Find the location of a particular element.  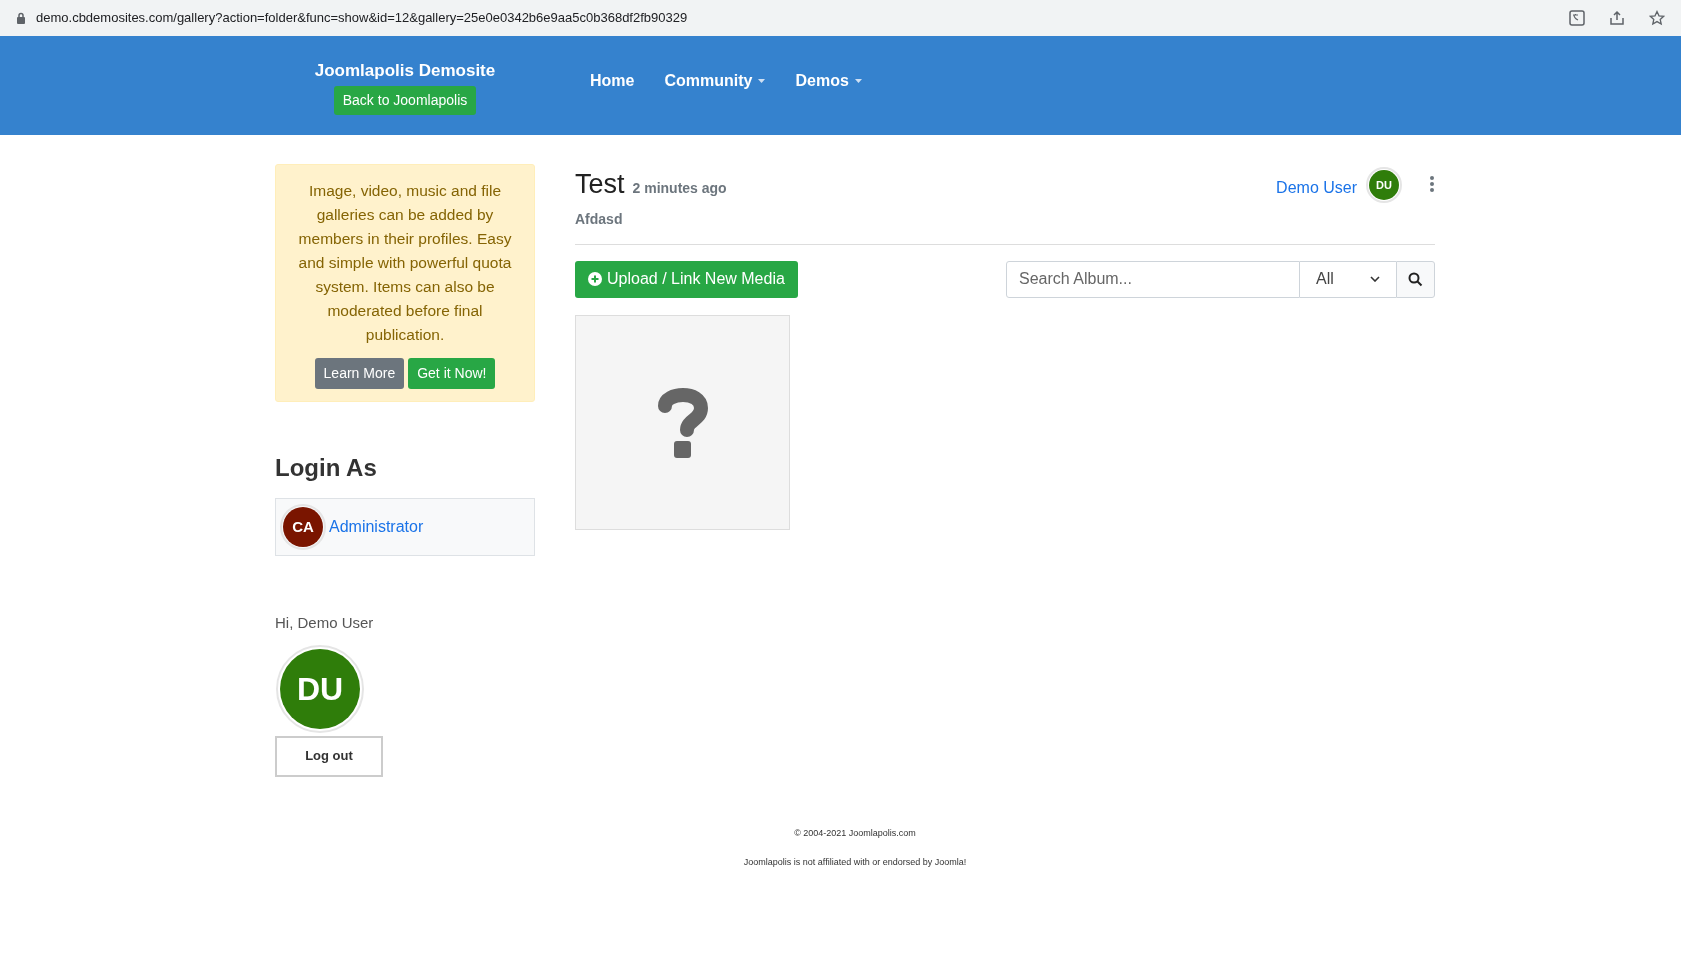

footer-text: Joomlapolis is not affiliated with or endorsed by Joomla! is located at coordinates (855, 862).